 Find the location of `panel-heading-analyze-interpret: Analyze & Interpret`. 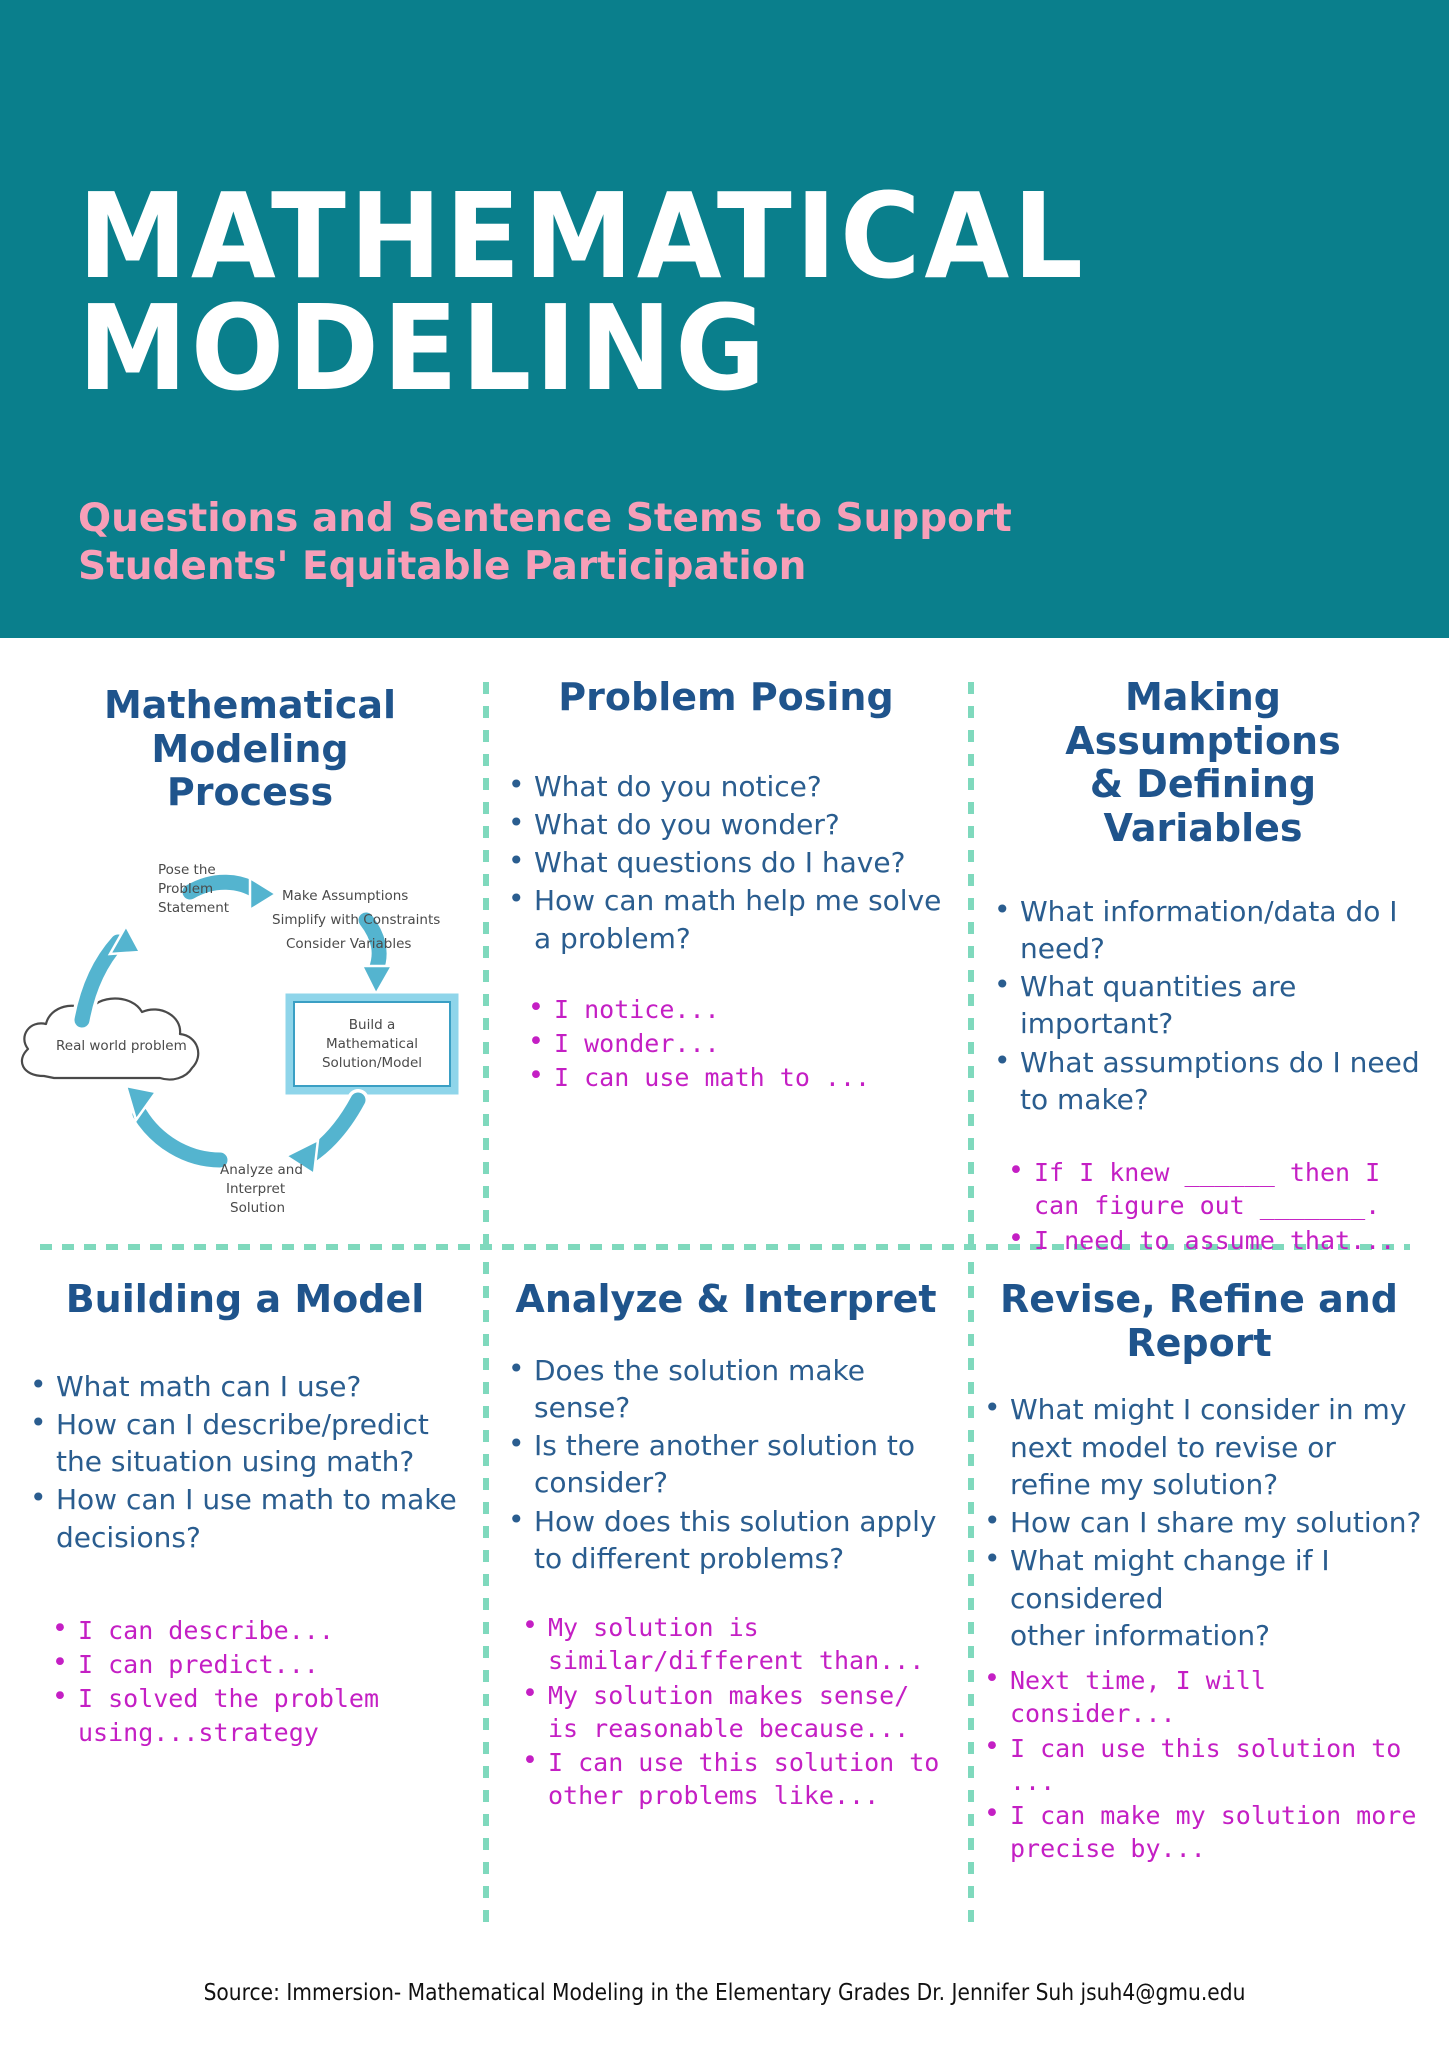

panel-heading-analyze-interpret: Analyze & Interpret is located at coordinates (726, 1299).